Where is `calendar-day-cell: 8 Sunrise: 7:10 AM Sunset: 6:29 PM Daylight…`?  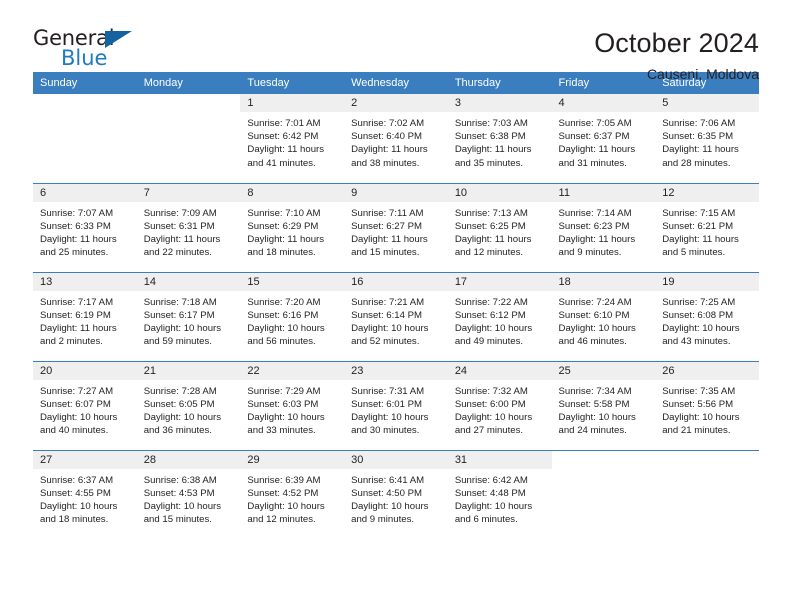 calendar-day-cell: 8 Sunrise: 7:10 AM Sunset: 6:29 PM Daylight… is located at coordinates (292, 227).